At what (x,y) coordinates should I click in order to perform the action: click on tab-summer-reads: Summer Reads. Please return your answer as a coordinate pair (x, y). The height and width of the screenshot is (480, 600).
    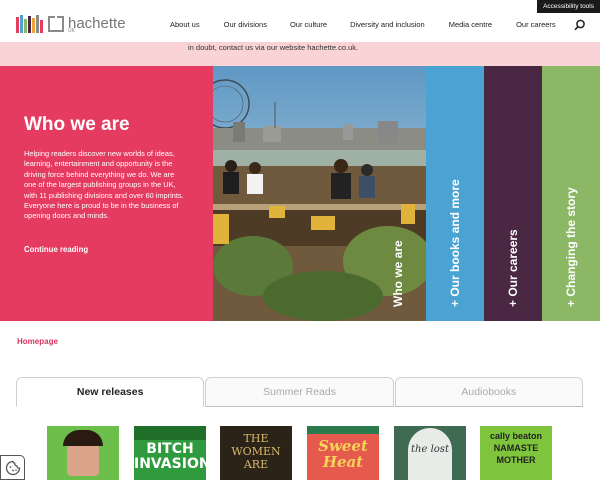
    Looking at the image, I should click on (299, 392).